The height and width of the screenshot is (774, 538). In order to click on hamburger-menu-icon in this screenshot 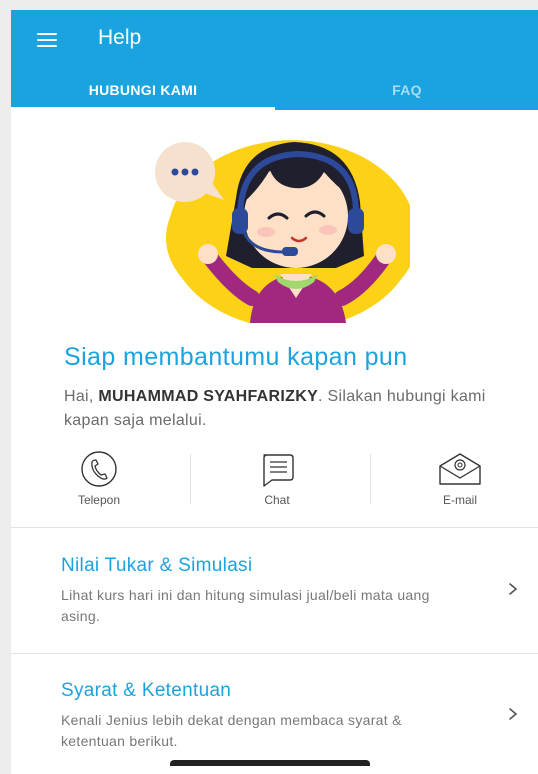, I will do `click(47, 34)`.